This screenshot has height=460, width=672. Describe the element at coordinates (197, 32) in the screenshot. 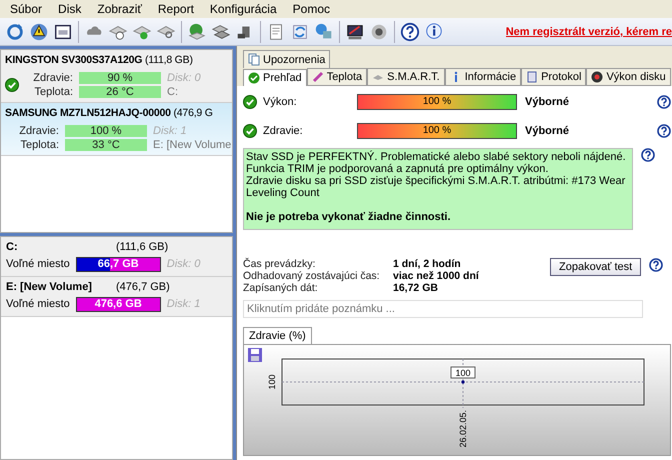

I see `globe-disk-icon` at that location.